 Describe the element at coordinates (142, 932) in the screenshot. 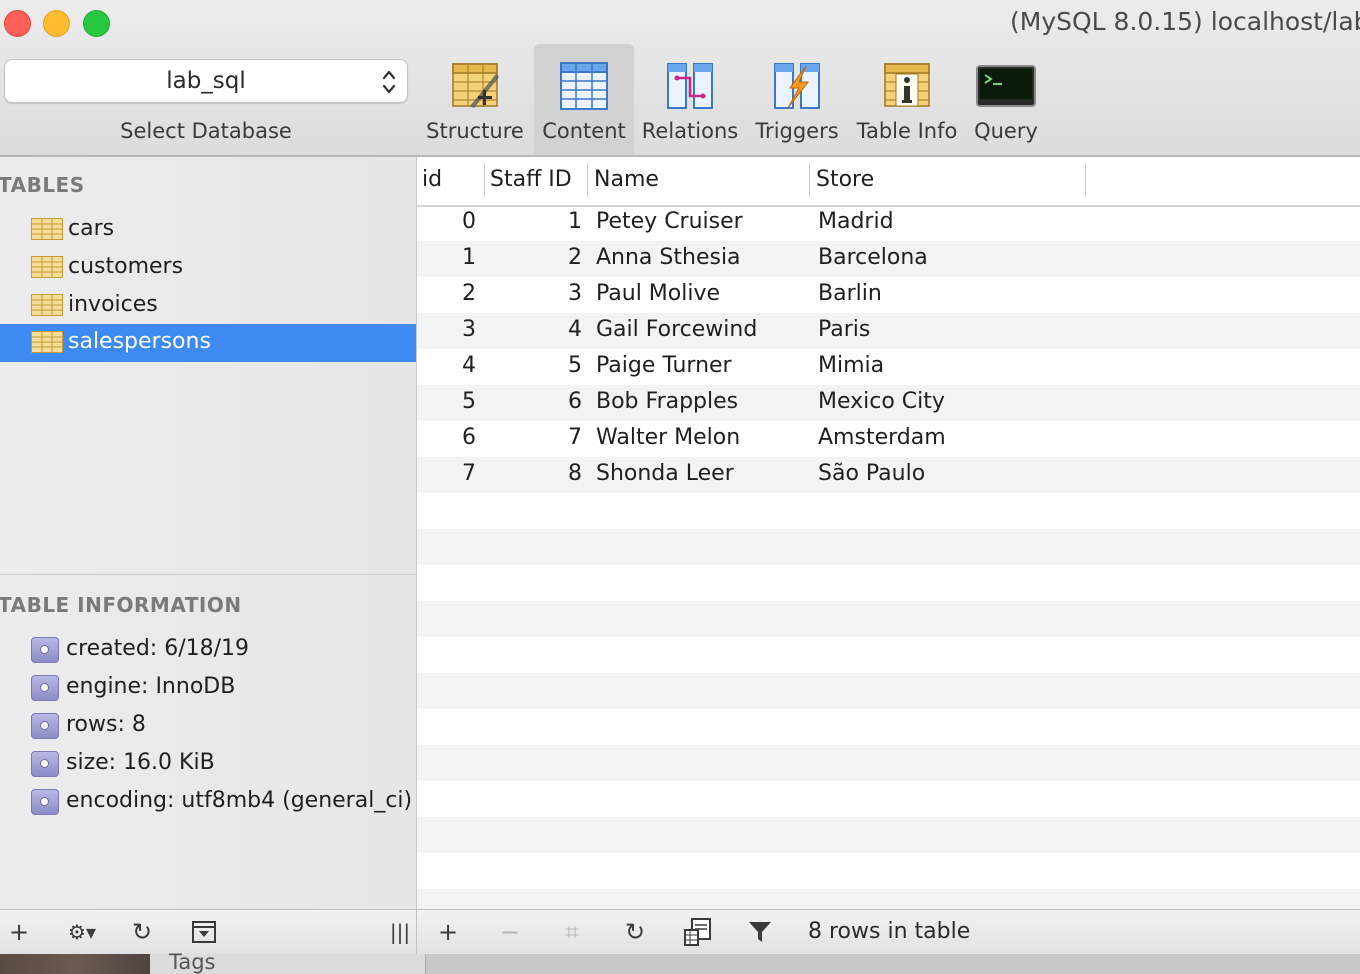

I see `refresh-tables-button: ↻` at that location.